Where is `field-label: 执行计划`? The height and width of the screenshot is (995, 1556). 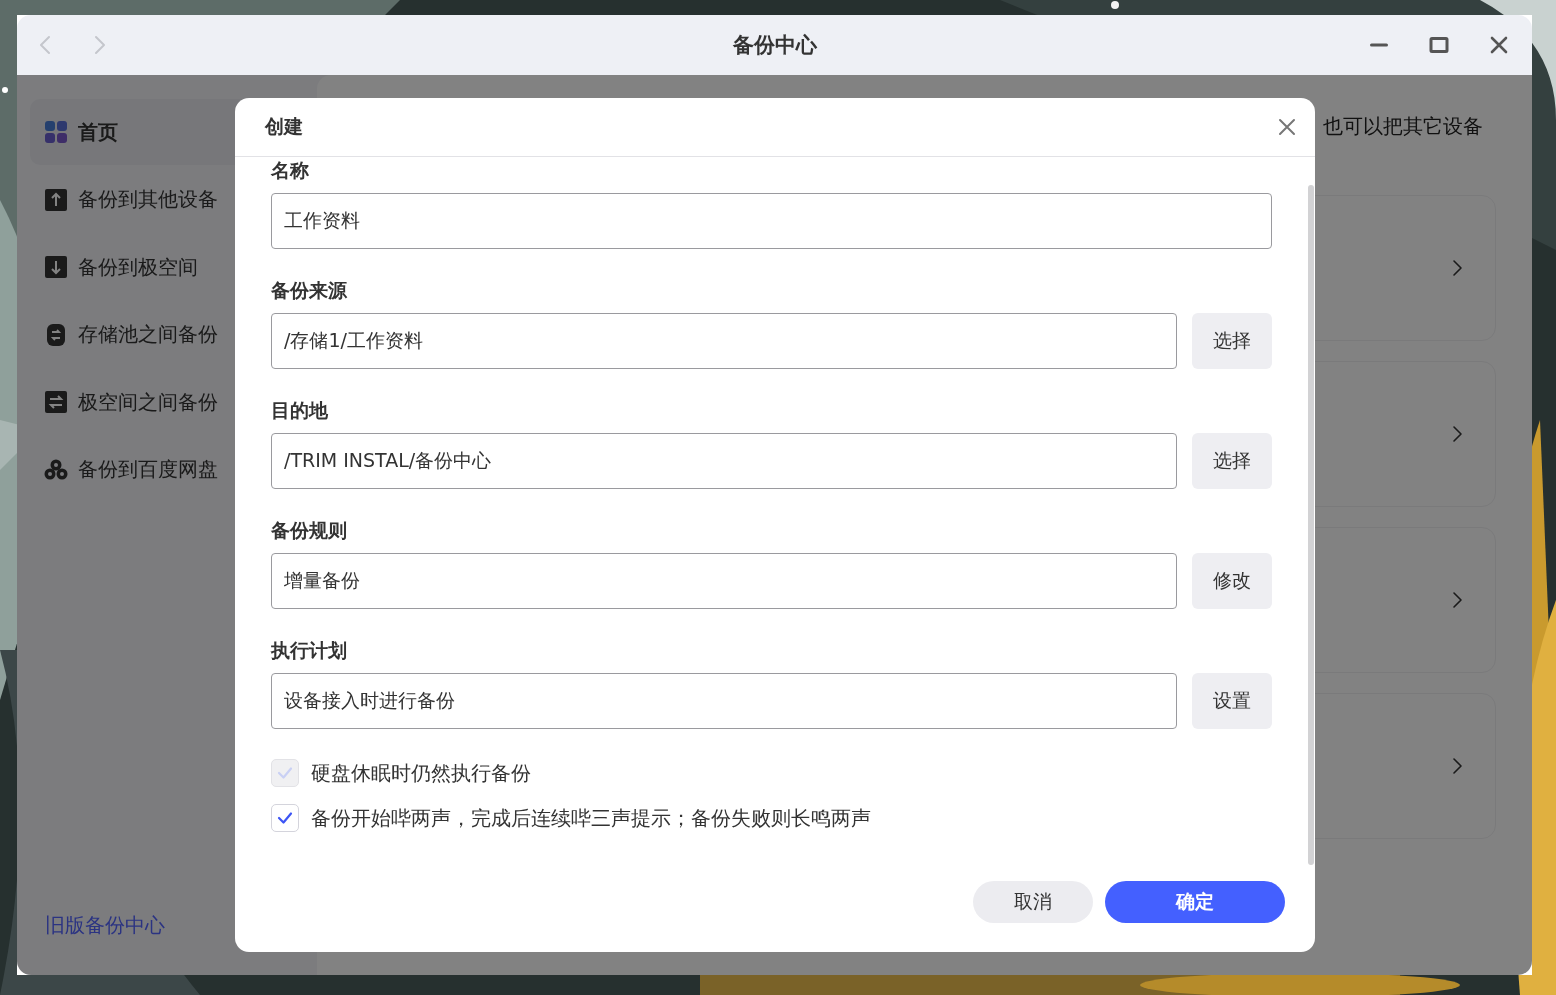
field-label: 执行计划 is located at coordinates (309, 650).